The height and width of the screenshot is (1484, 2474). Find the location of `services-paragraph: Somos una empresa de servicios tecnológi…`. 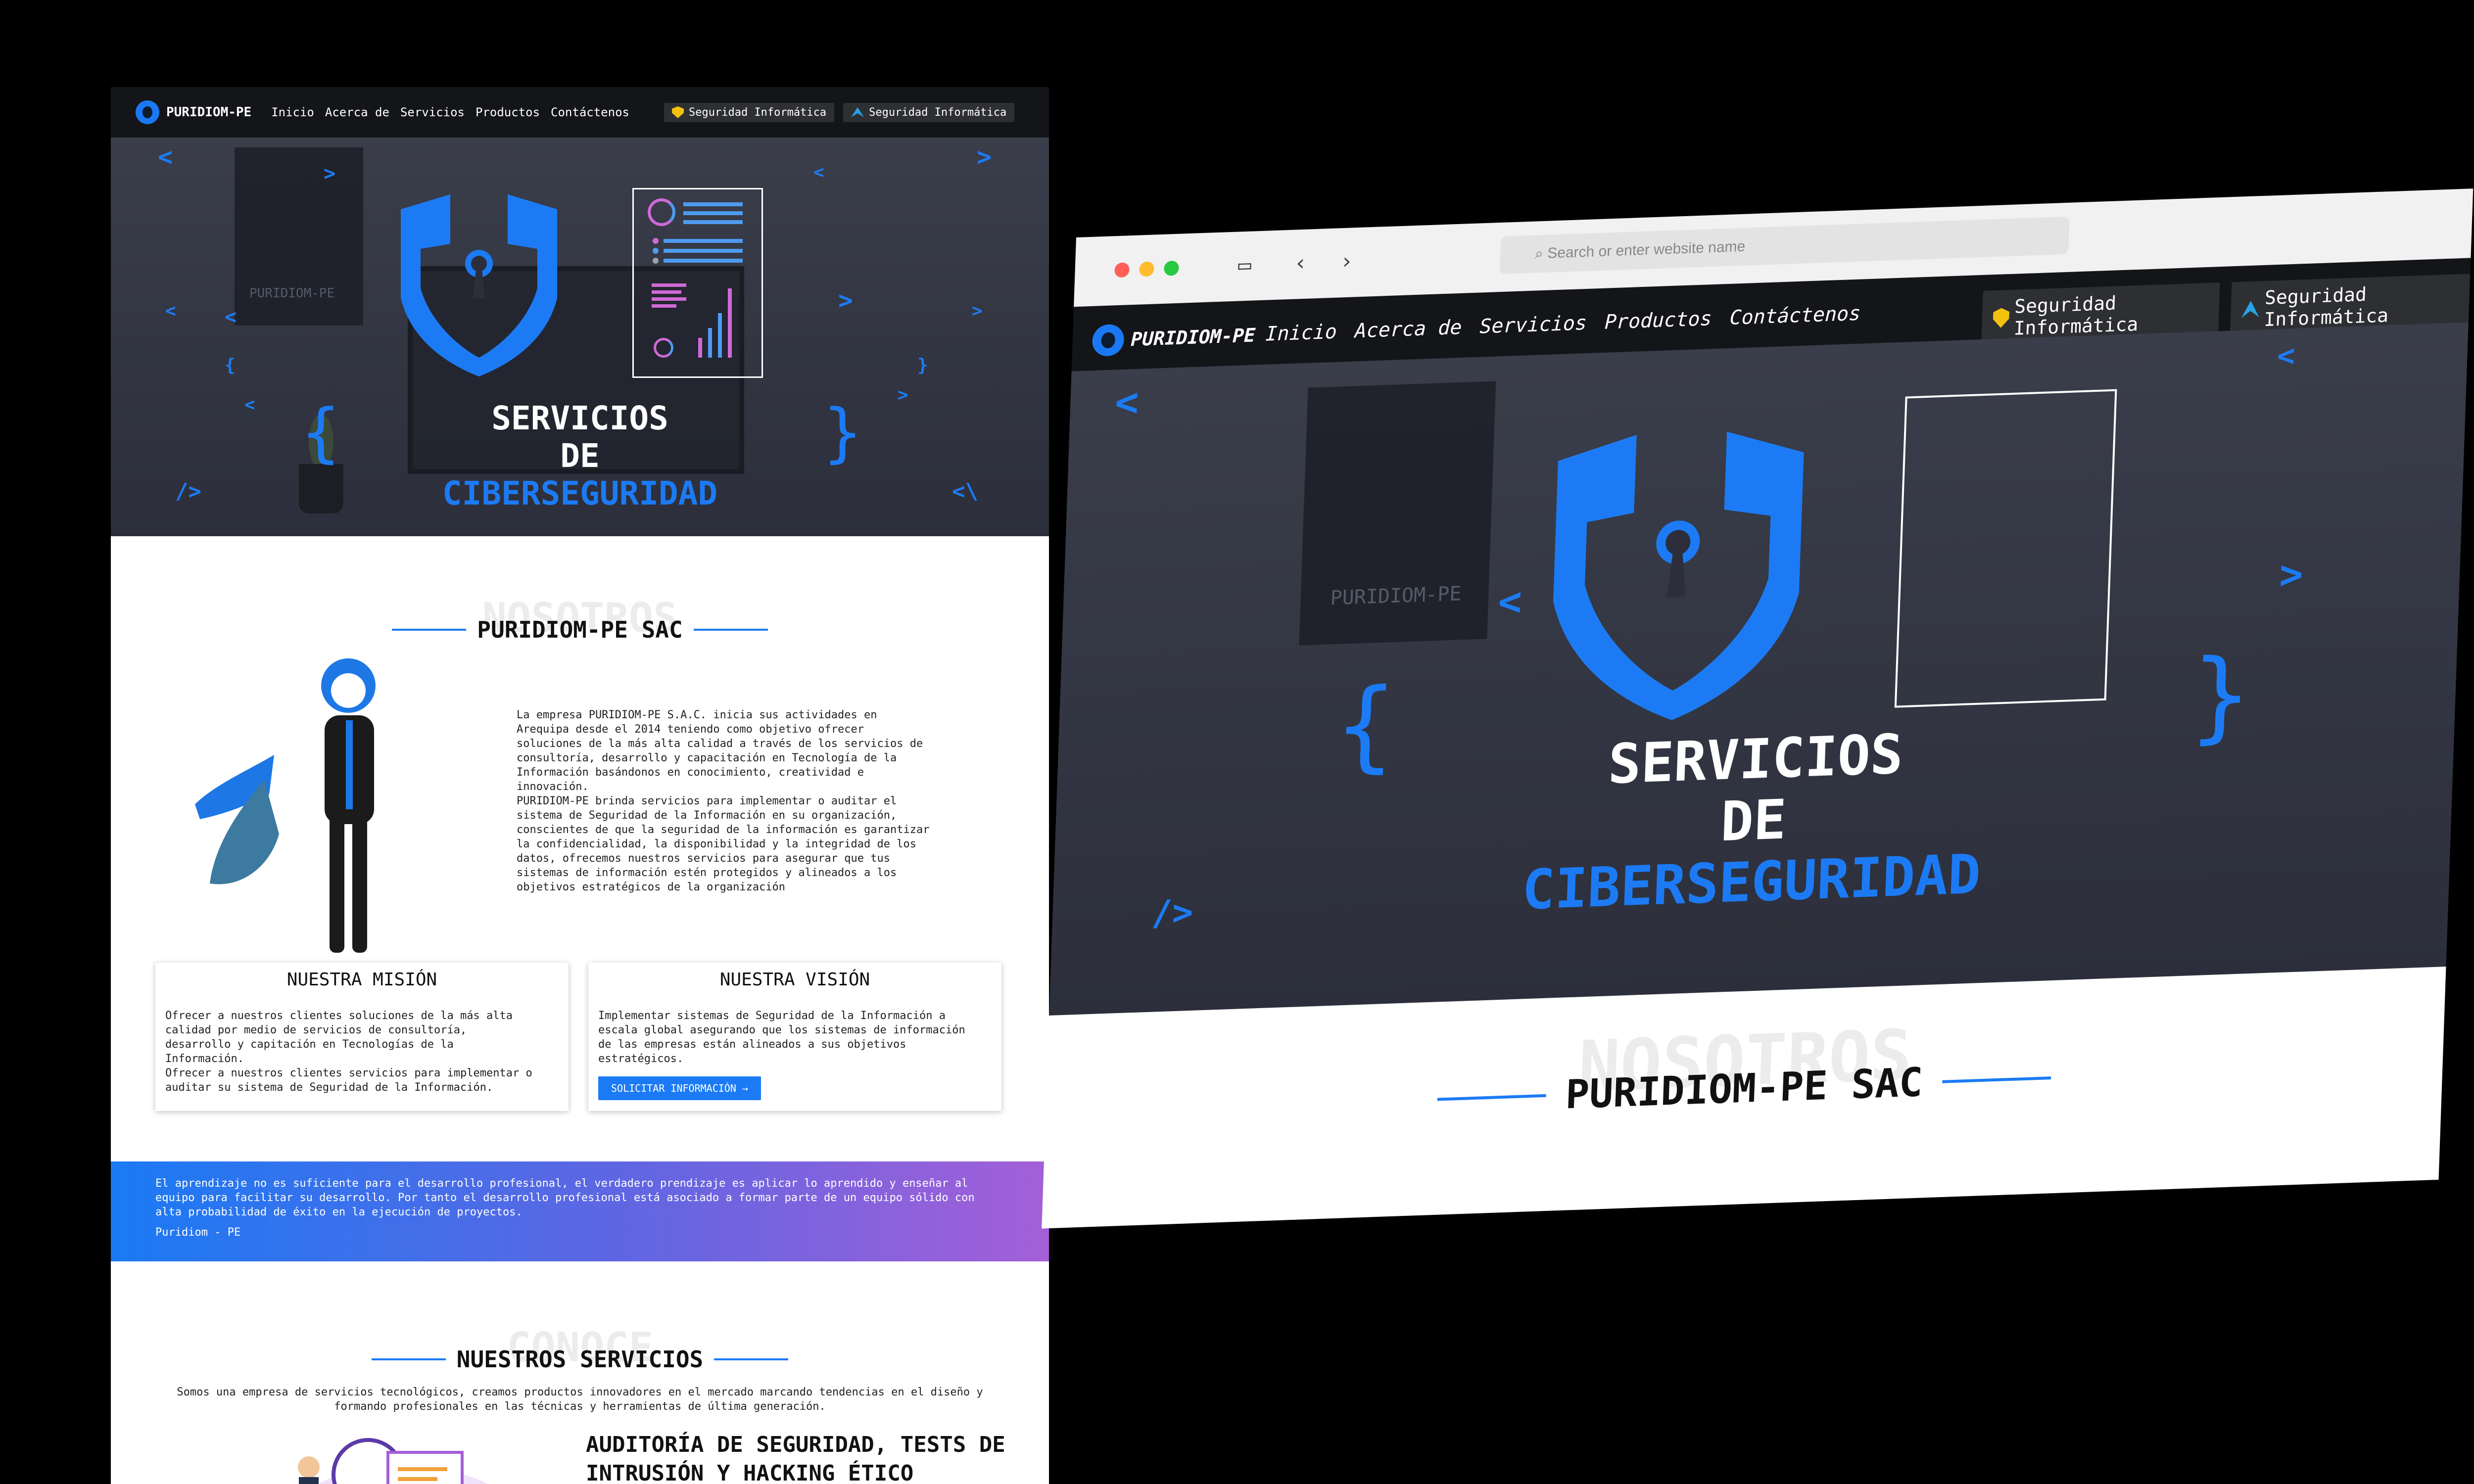

services-paragraph: Somos una empresa de servicios tecnológi… is located at coordinates (580, 1399).